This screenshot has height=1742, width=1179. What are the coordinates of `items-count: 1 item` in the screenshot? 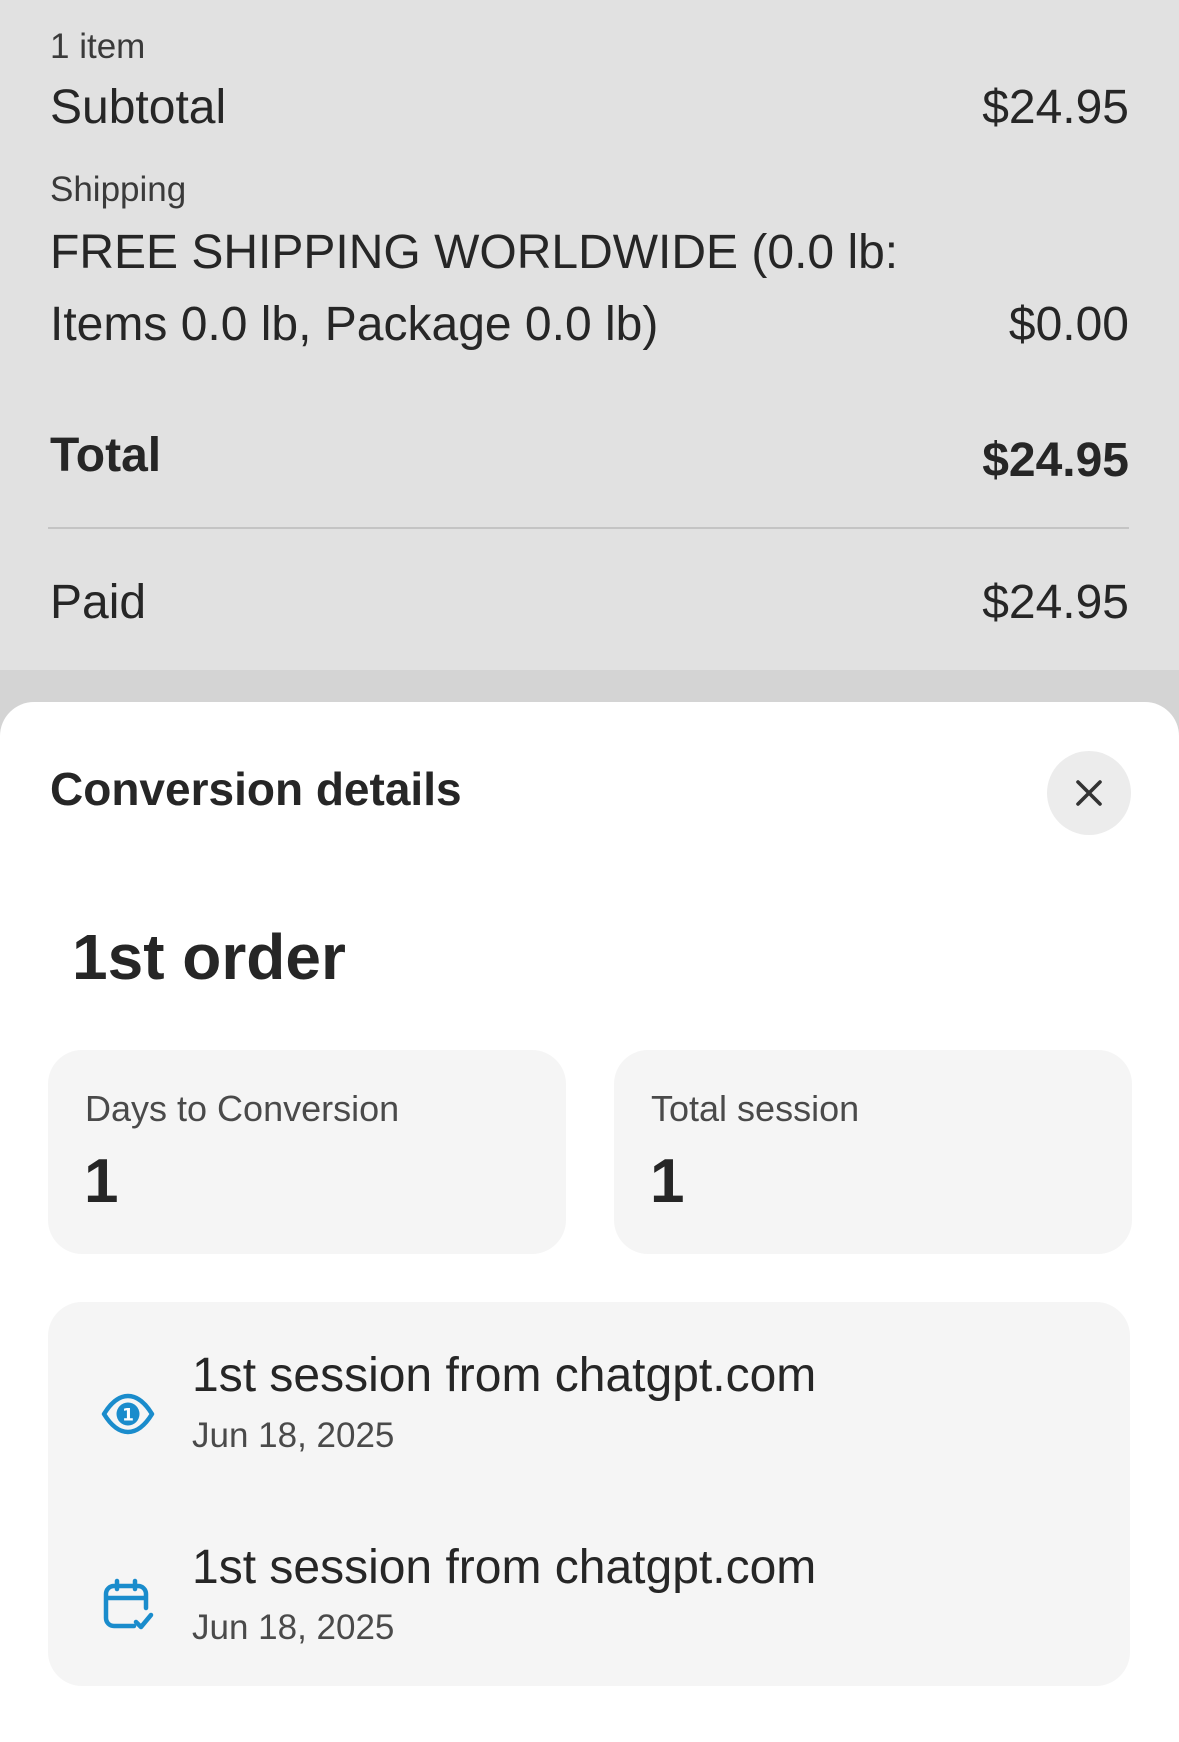 It's located at (98, 46).